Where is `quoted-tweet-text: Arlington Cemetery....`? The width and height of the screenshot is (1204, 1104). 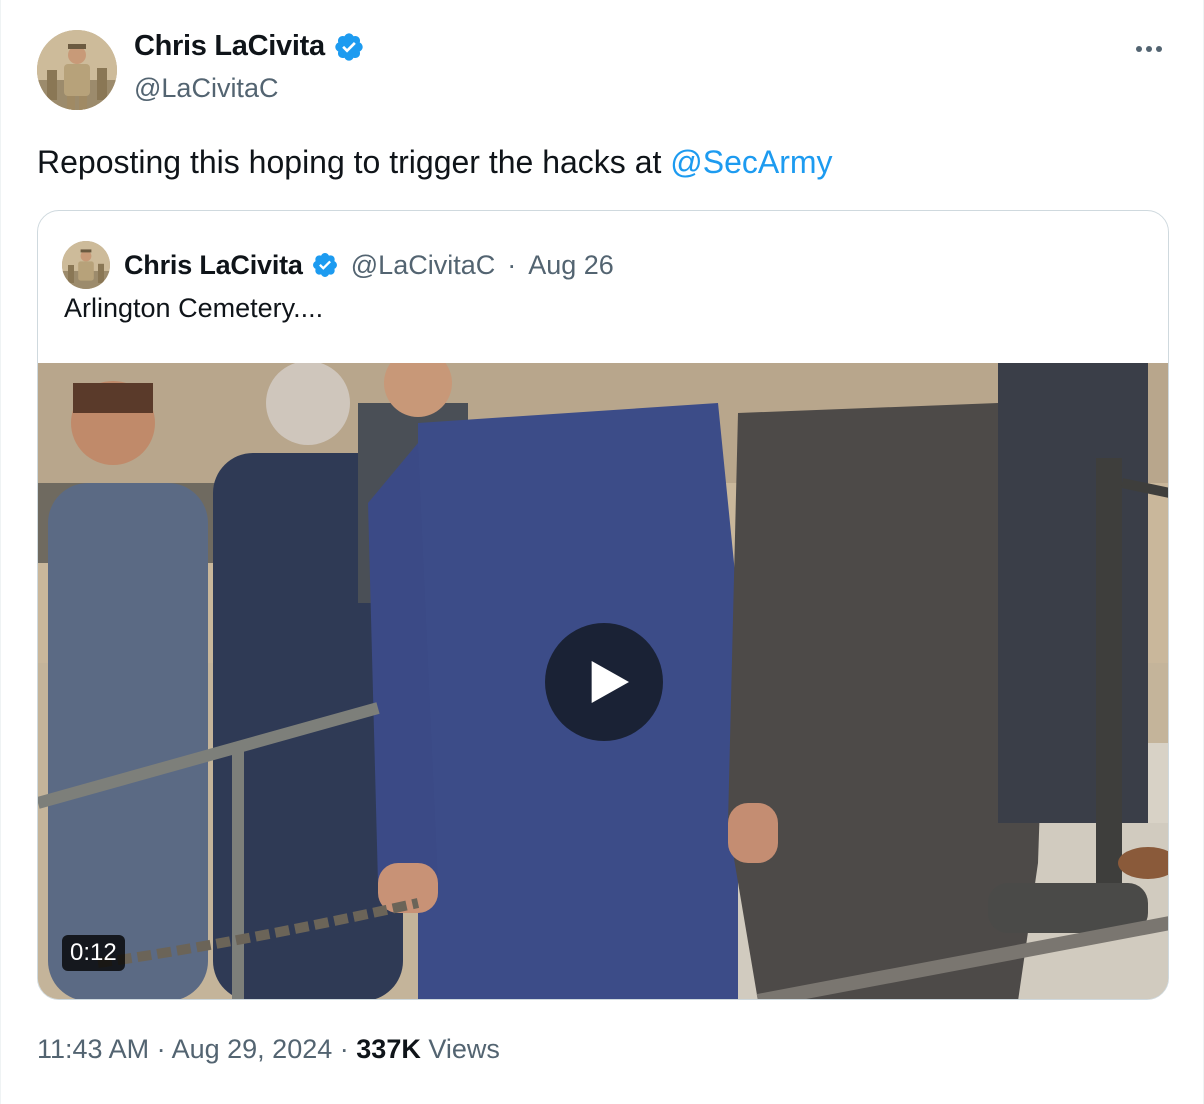 quoted-tweet-text: Arlington Cemetery.... is located at coordinates (194, 308).